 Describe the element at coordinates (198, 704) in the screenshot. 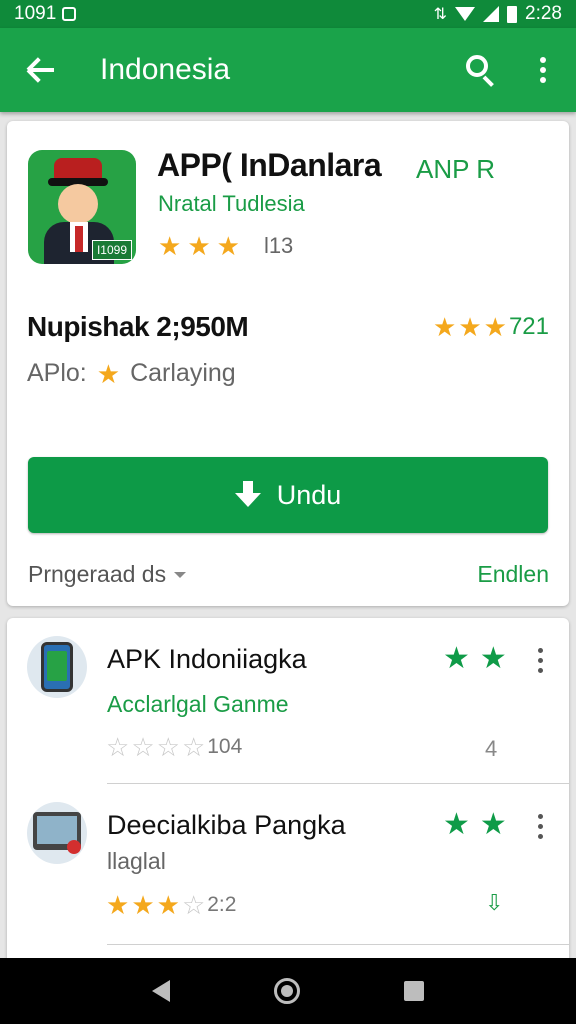

I see `list-item-subtitle: Acclarlgal Ganme` at that location.